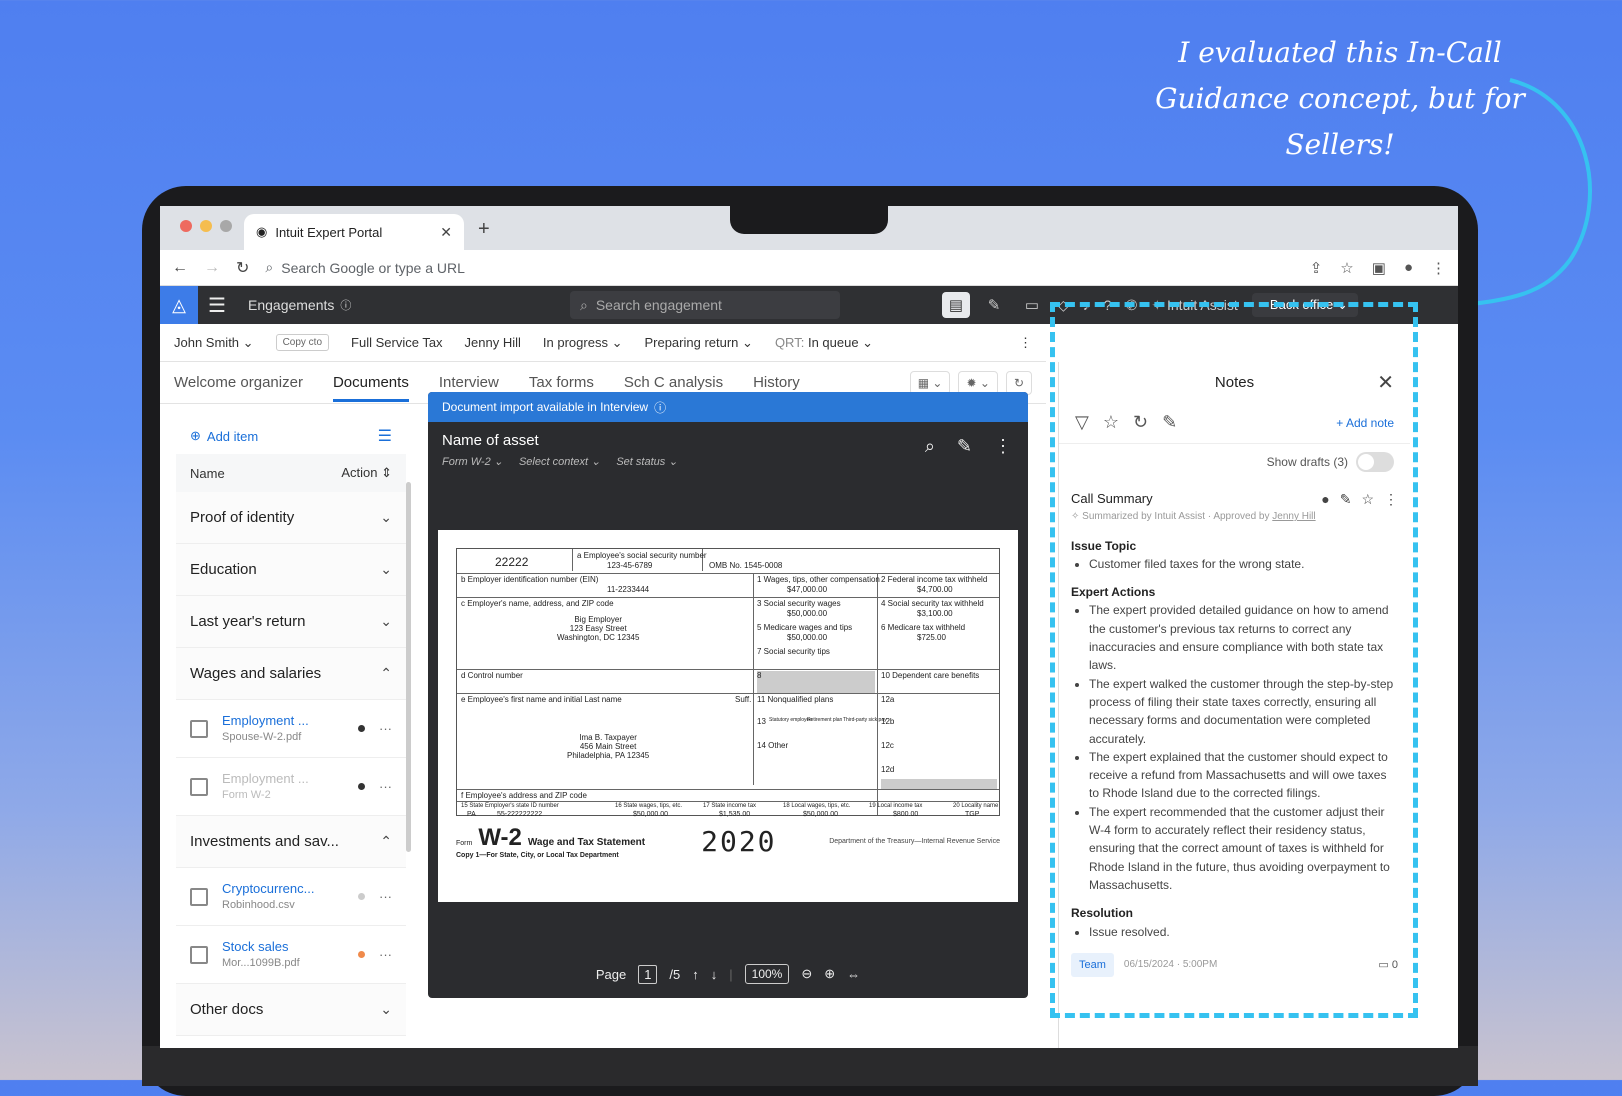 This screenshot has width=1622, height=1096. What do you see at coordinates (853, 974) in the screenshot?
I see `fit-width-icon: ⇔` at bounding box center [853, 974].